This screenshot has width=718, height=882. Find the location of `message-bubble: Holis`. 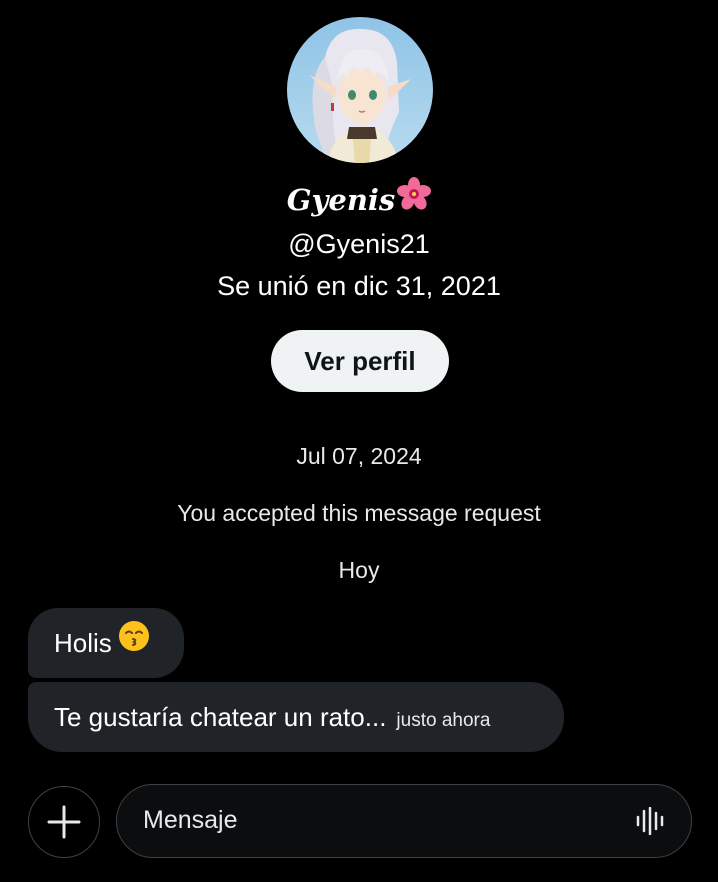

message-bubble: Holis is located at coordinates (106, 643).